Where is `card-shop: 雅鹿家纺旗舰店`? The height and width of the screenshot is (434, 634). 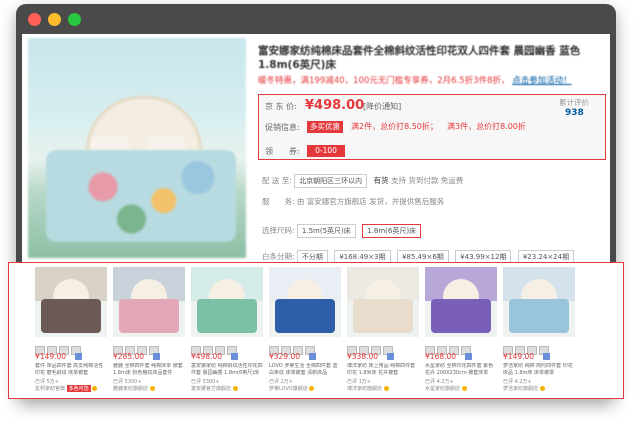
card-shop: 雅鹿家纺旗舰店 is located at coordinates (134, 388).